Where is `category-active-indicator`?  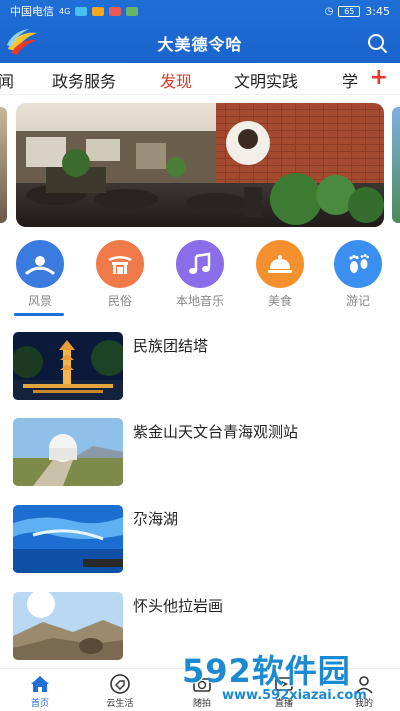
category-active-indicator is located at coordinates (39, 314).